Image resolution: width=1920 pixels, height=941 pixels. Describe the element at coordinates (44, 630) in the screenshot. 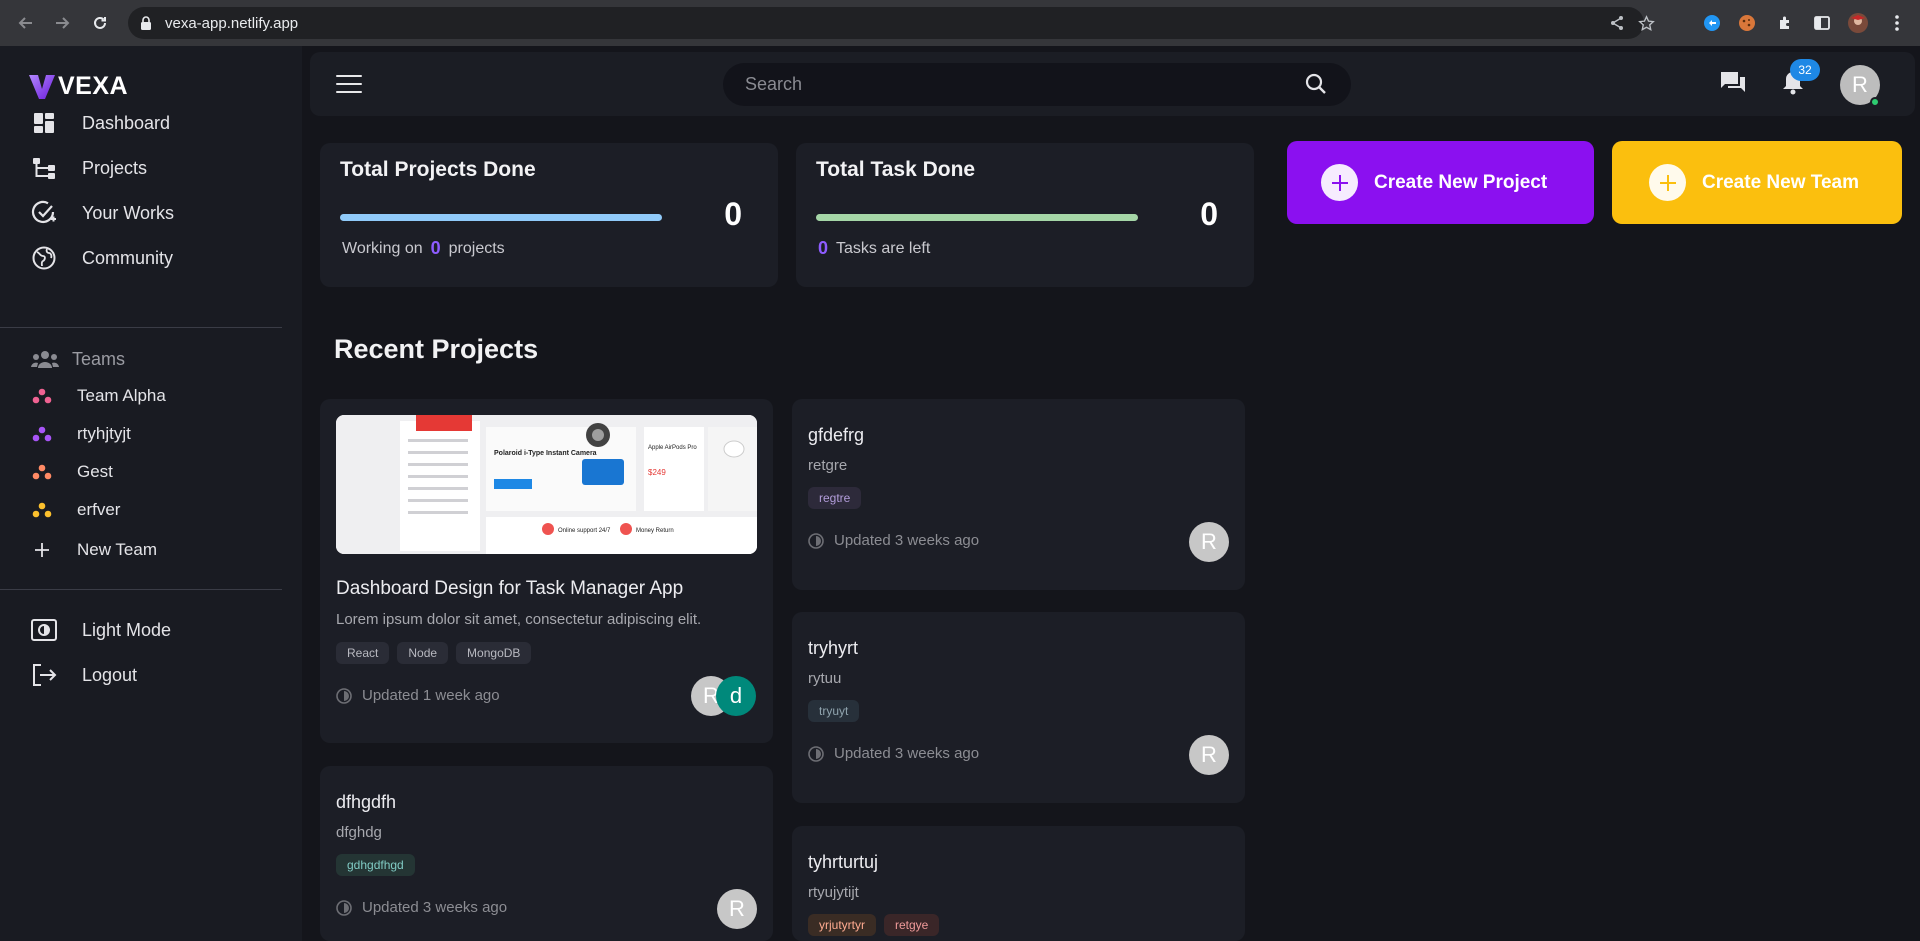

I see `brightness-icon` at that location.